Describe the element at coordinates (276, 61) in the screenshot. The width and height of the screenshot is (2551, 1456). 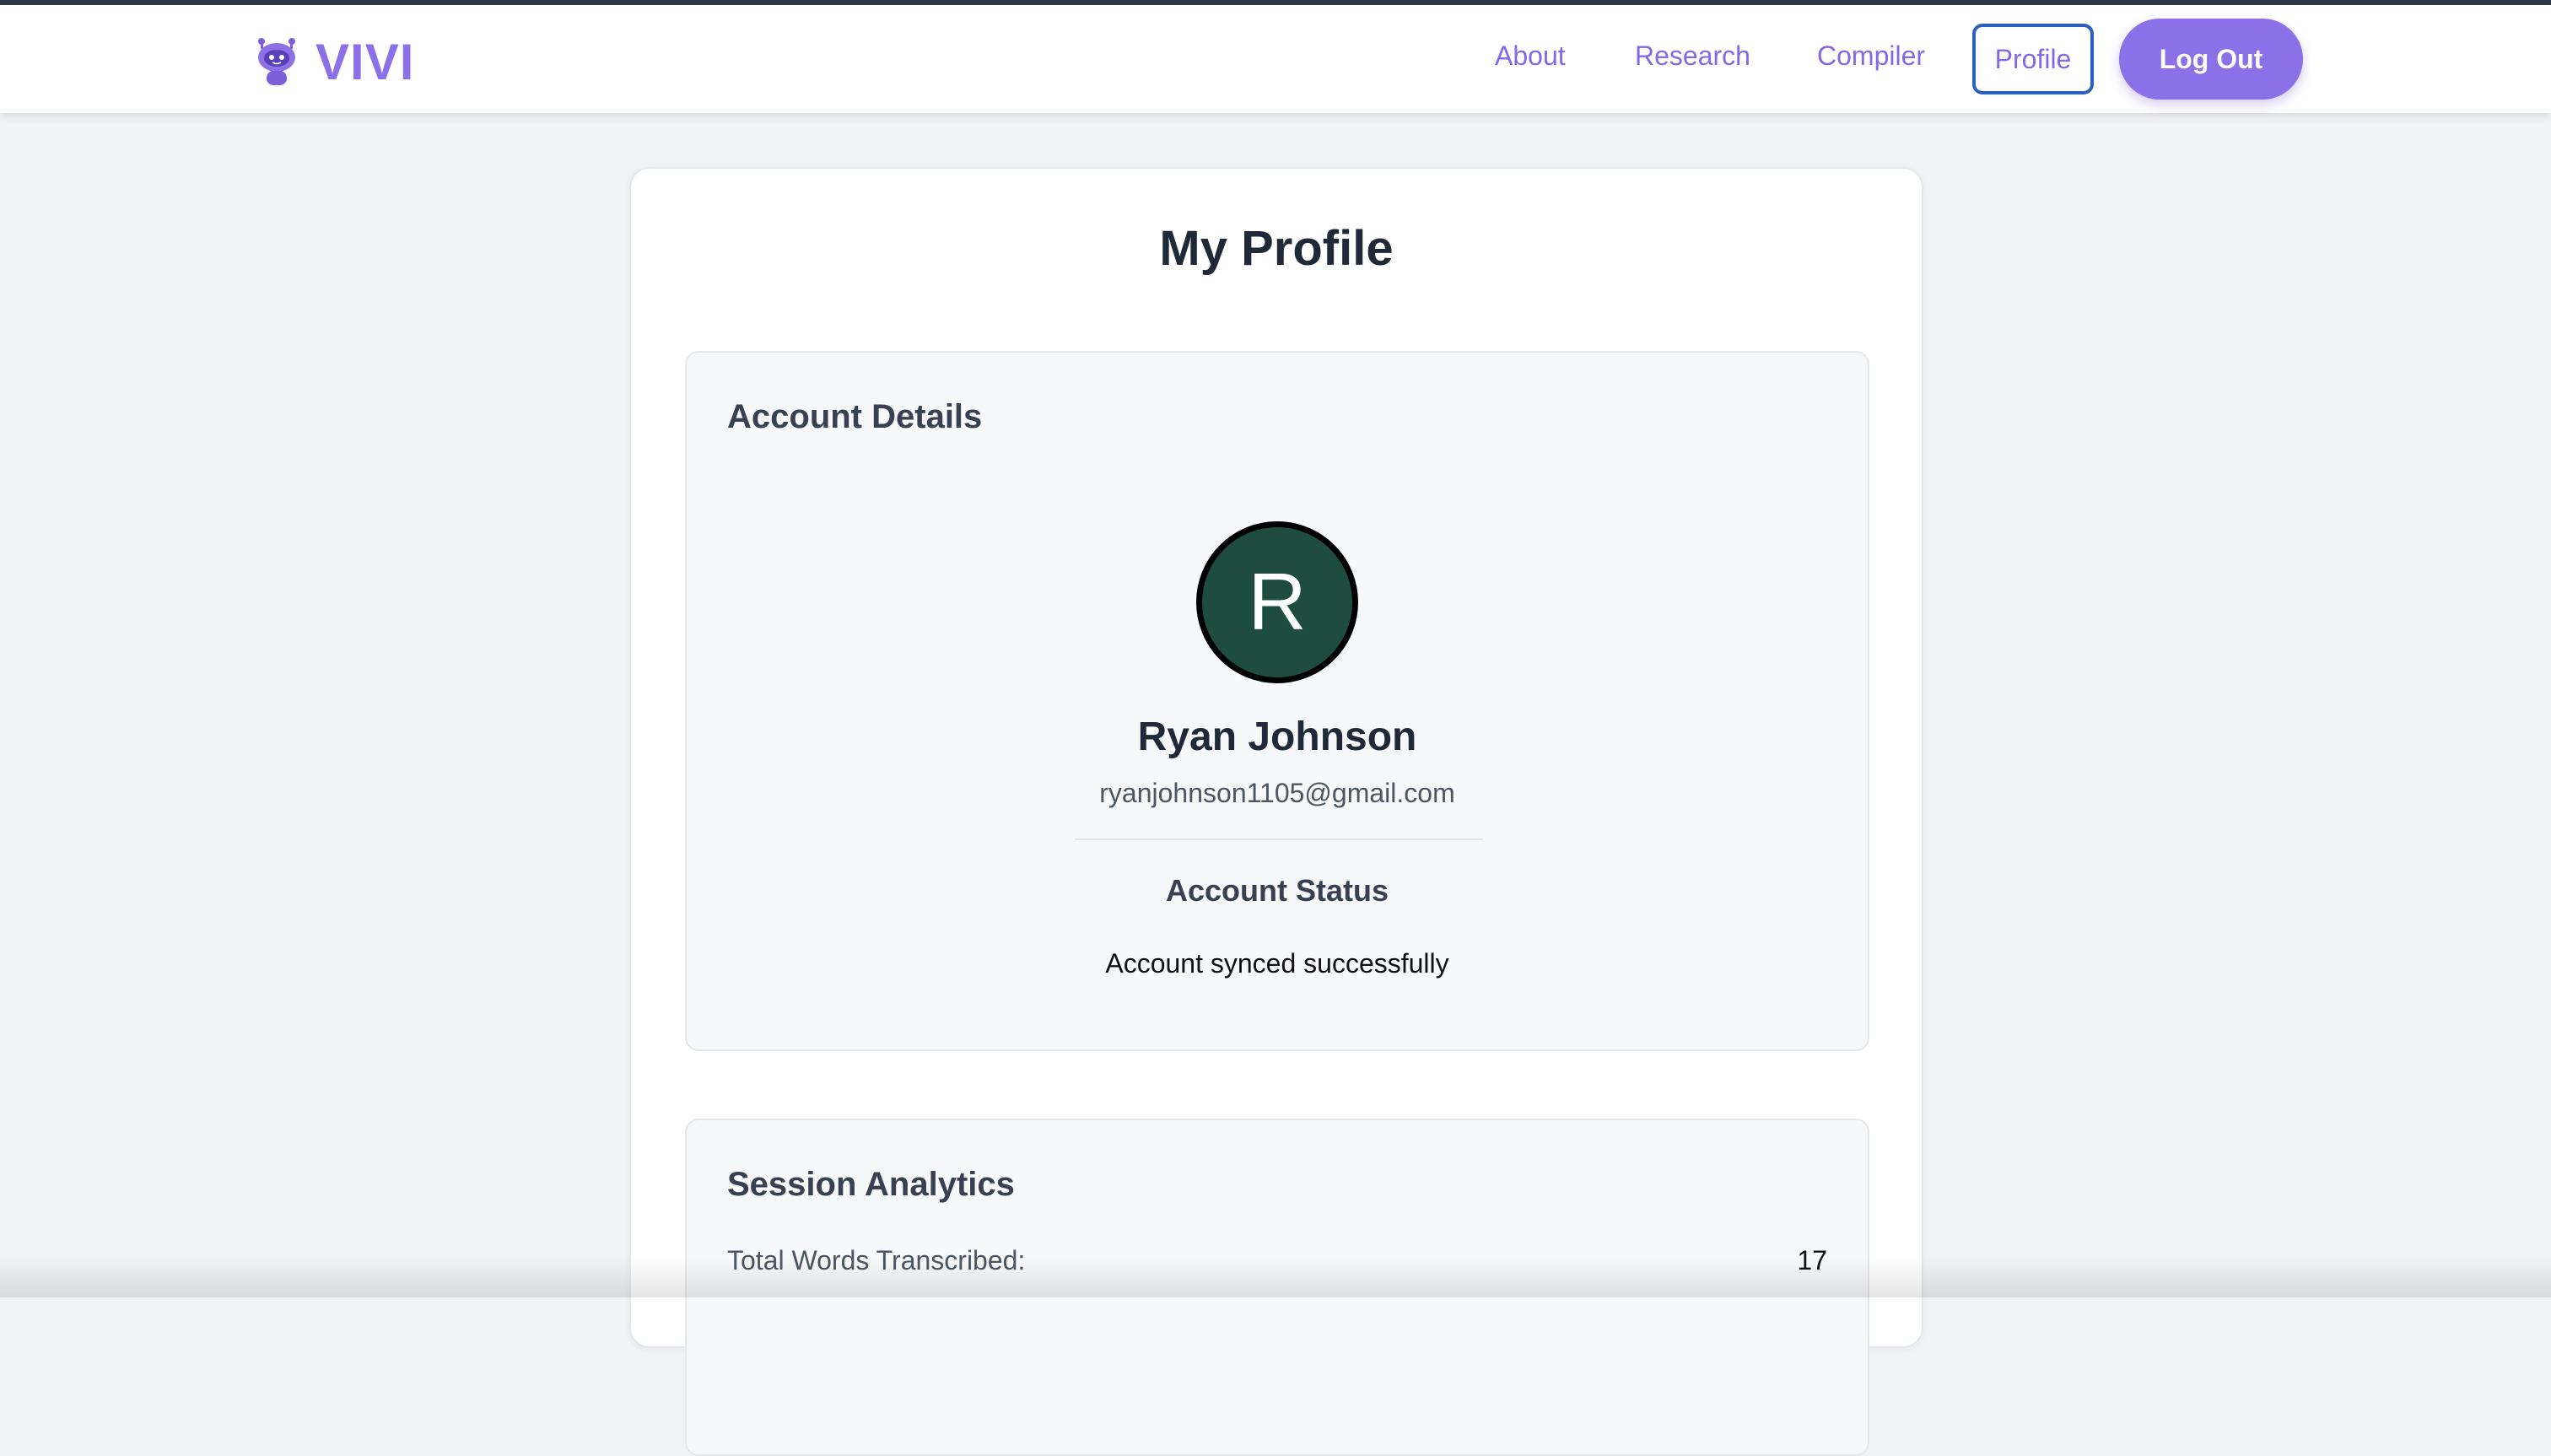
I see `robot-mascot-icon` at that location.